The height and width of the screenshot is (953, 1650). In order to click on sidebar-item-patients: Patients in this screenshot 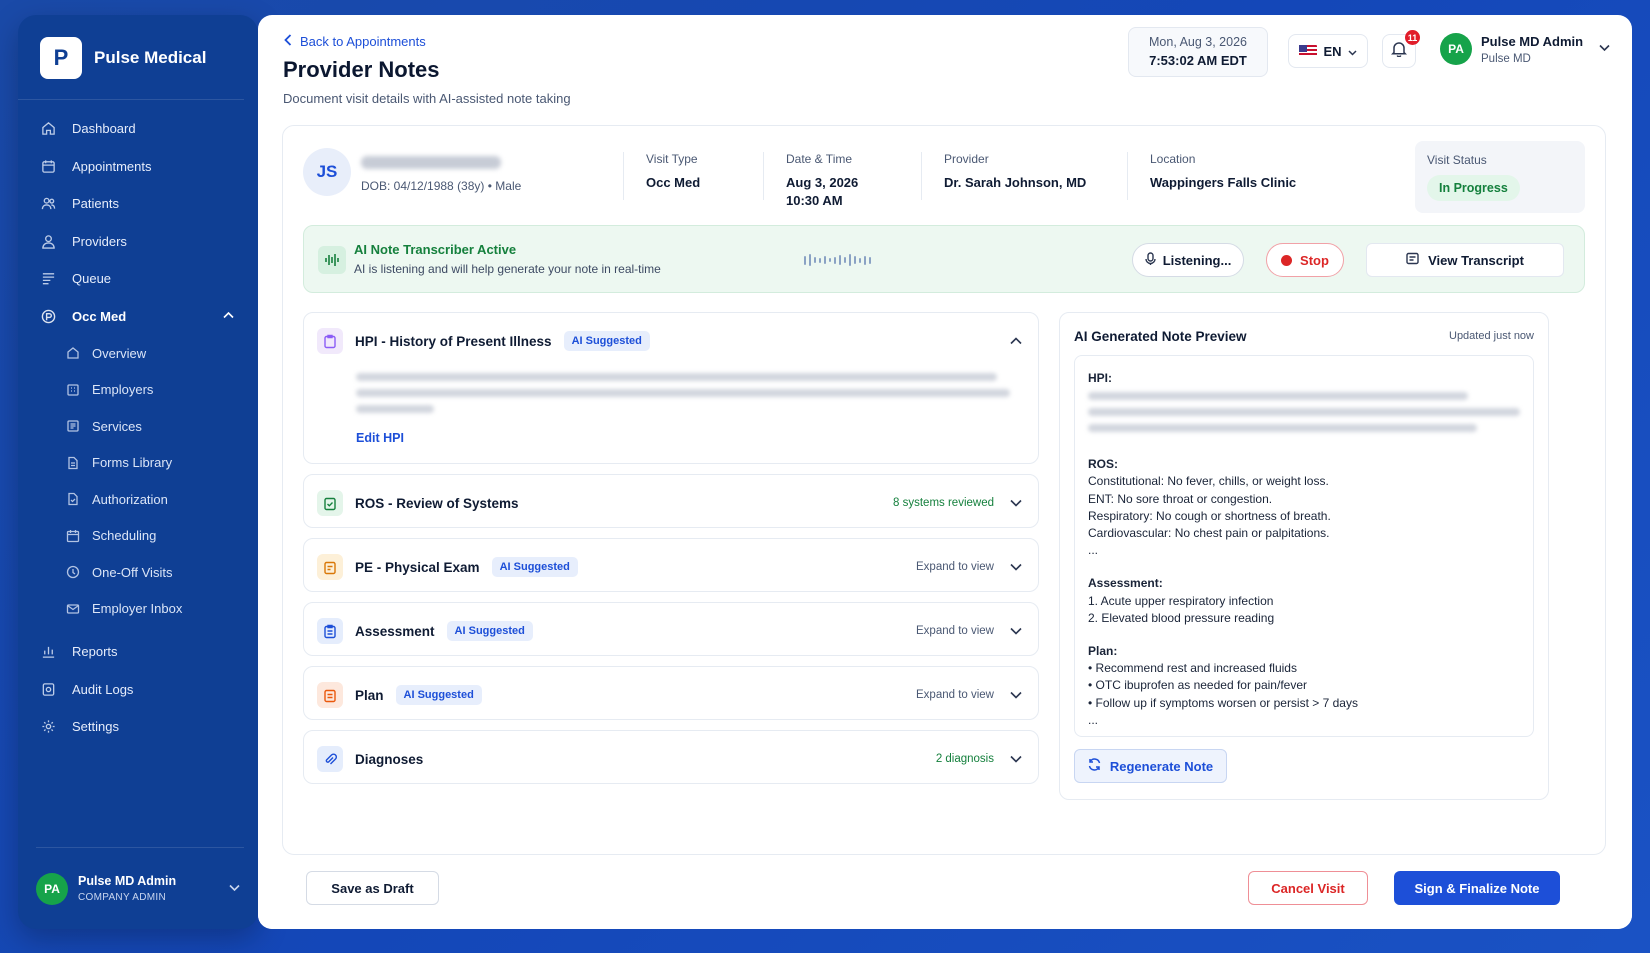, I will do `click(138, 204)`.